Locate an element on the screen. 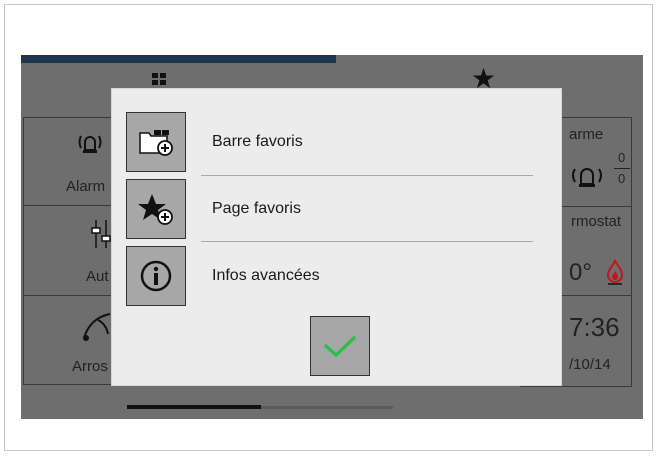  add-to-favorites-page-button is located at coordinates (156, 209).